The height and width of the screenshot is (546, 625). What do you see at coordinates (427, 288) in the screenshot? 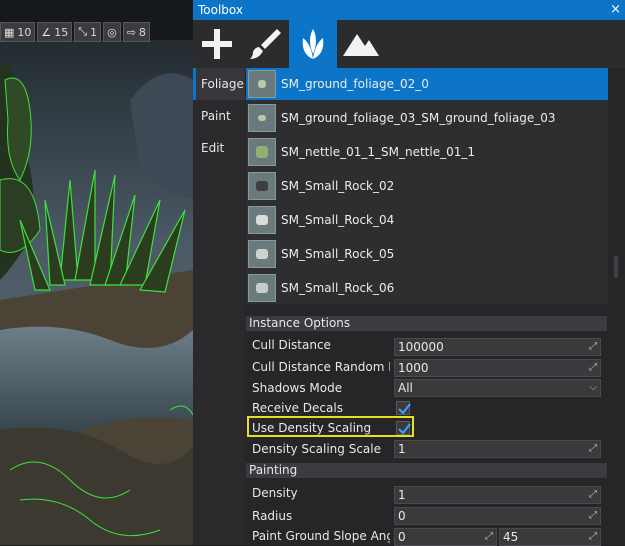
I see `list-item: SM_Small_Rock_06` at bounding box center [427, 288].